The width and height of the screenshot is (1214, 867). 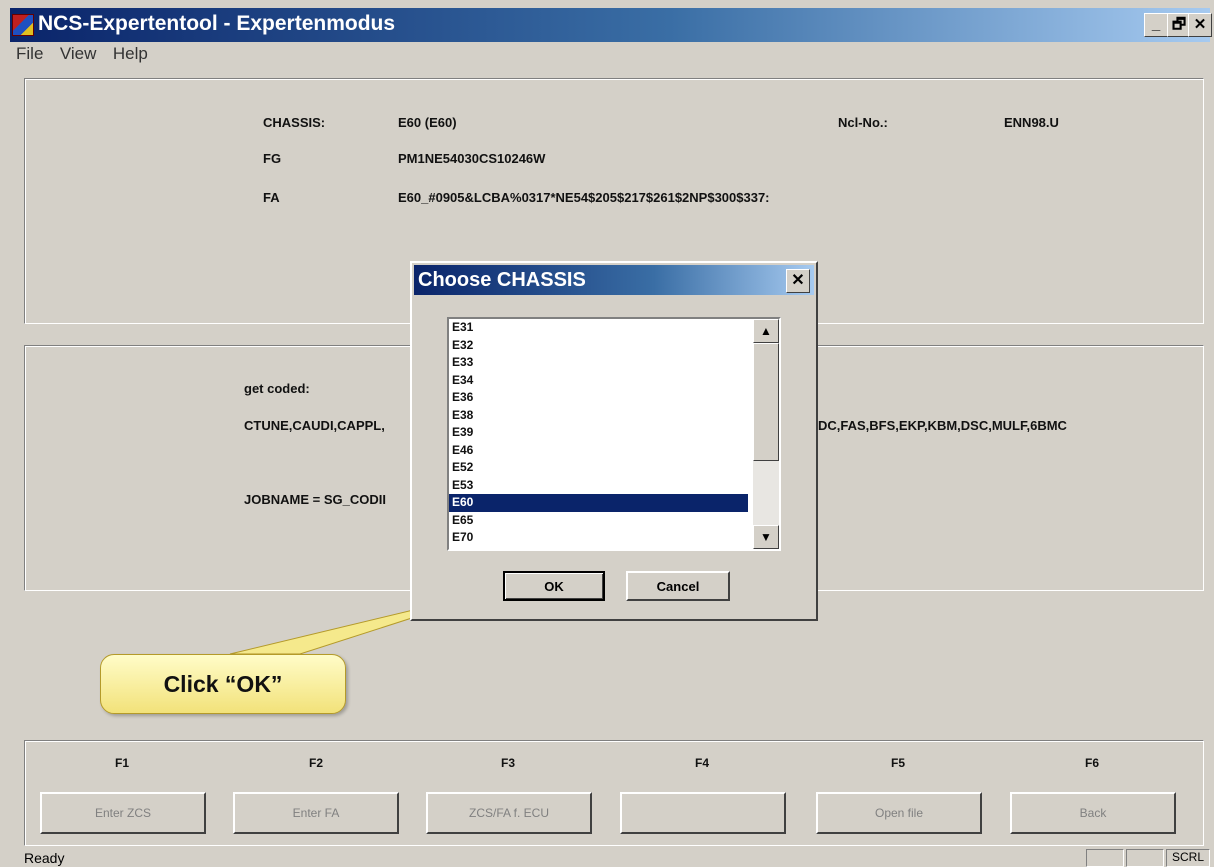 I want to click on ok-button: OK, so click(x=554, y=586).